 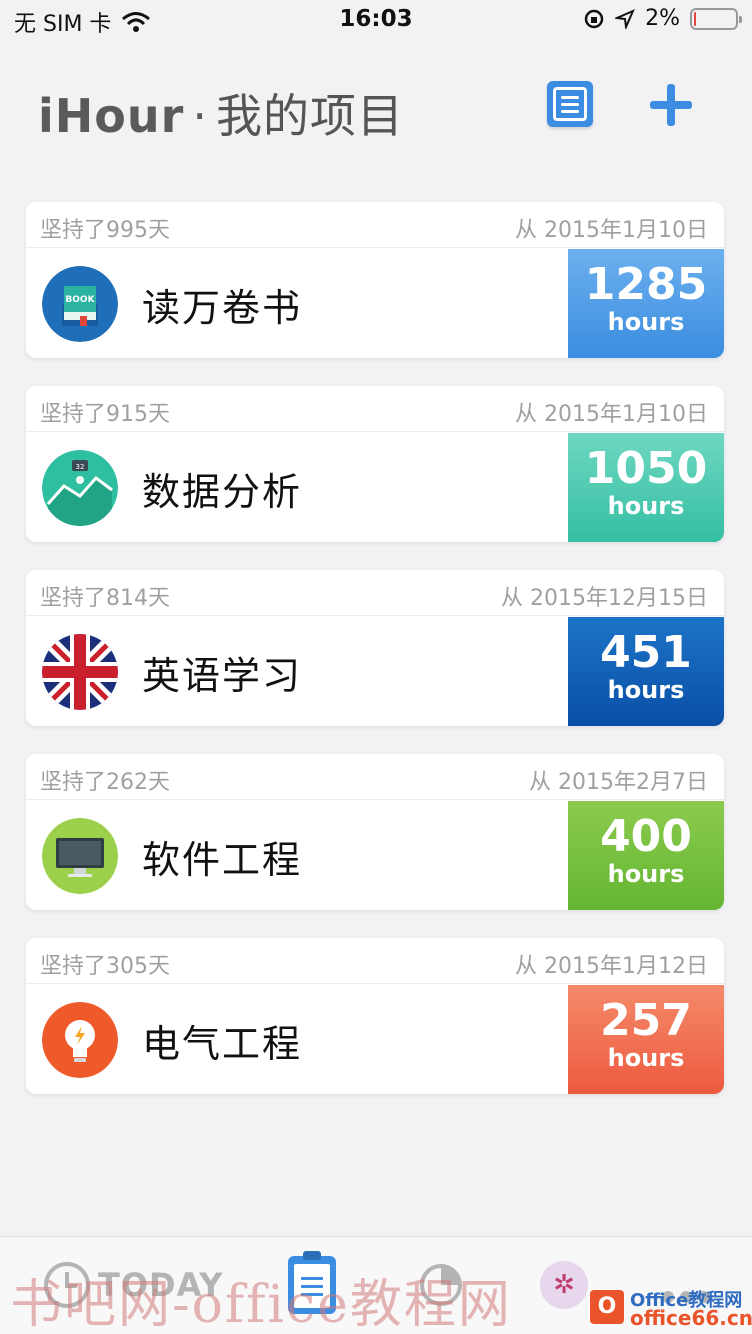 What do you see at coordinates (375, 671) in the screenshot?
I see `card-body: 英语学习 451 hours` at bounding box center [375, 671].